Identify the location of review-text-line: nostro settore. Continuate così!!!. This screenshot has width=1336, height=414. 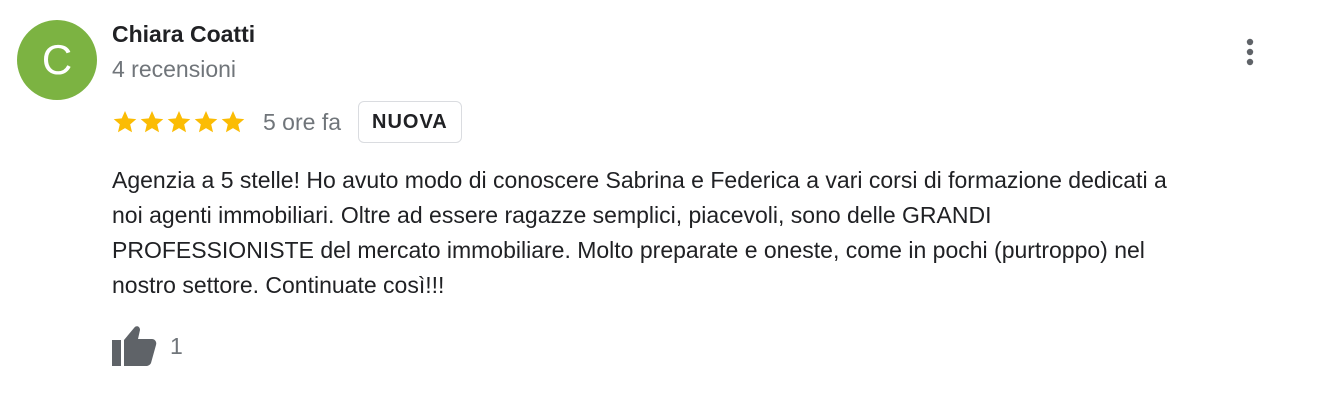
(278, 285).